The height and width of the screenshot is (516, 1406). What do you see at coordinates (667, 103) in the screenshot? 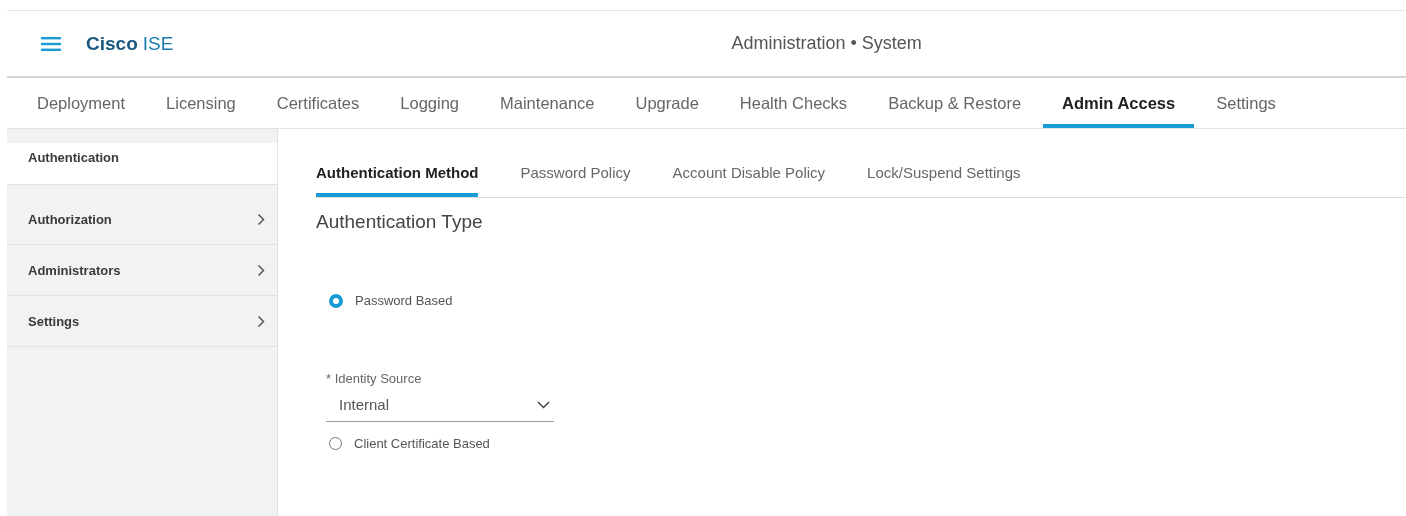
I see `nav-tab: Upgrade` at bounding box center [667, 103].